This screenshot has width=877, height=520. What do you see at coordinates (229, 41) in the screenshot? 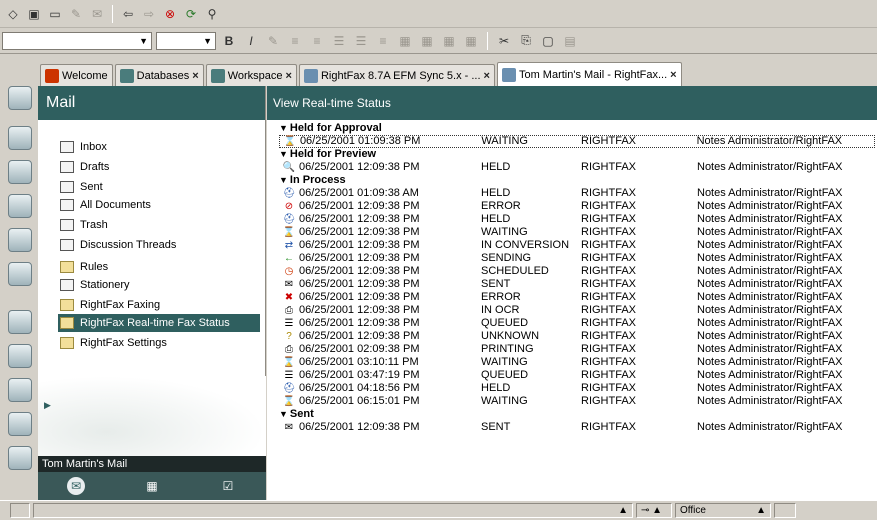
I see `bold-button: B` at bounding box center [229, 41].